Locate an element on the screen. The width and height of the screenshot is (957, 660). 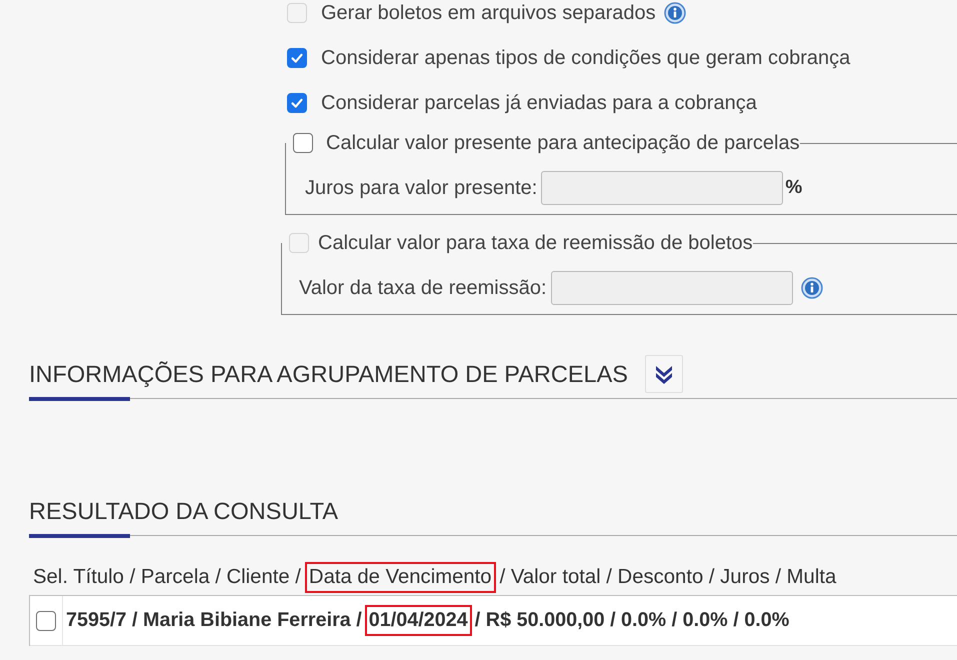
table-row: 7595/7 / Maria Bibiane Ferreira / 01/04/2024 / R$ 50.000,00 / 0.0% / 0.0% / 0.0% is located at coordinates (493, 621).